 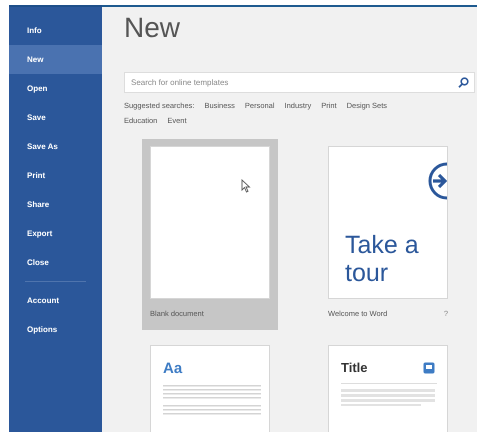 I want to click on picture-icon, so click(x=429, y=368).